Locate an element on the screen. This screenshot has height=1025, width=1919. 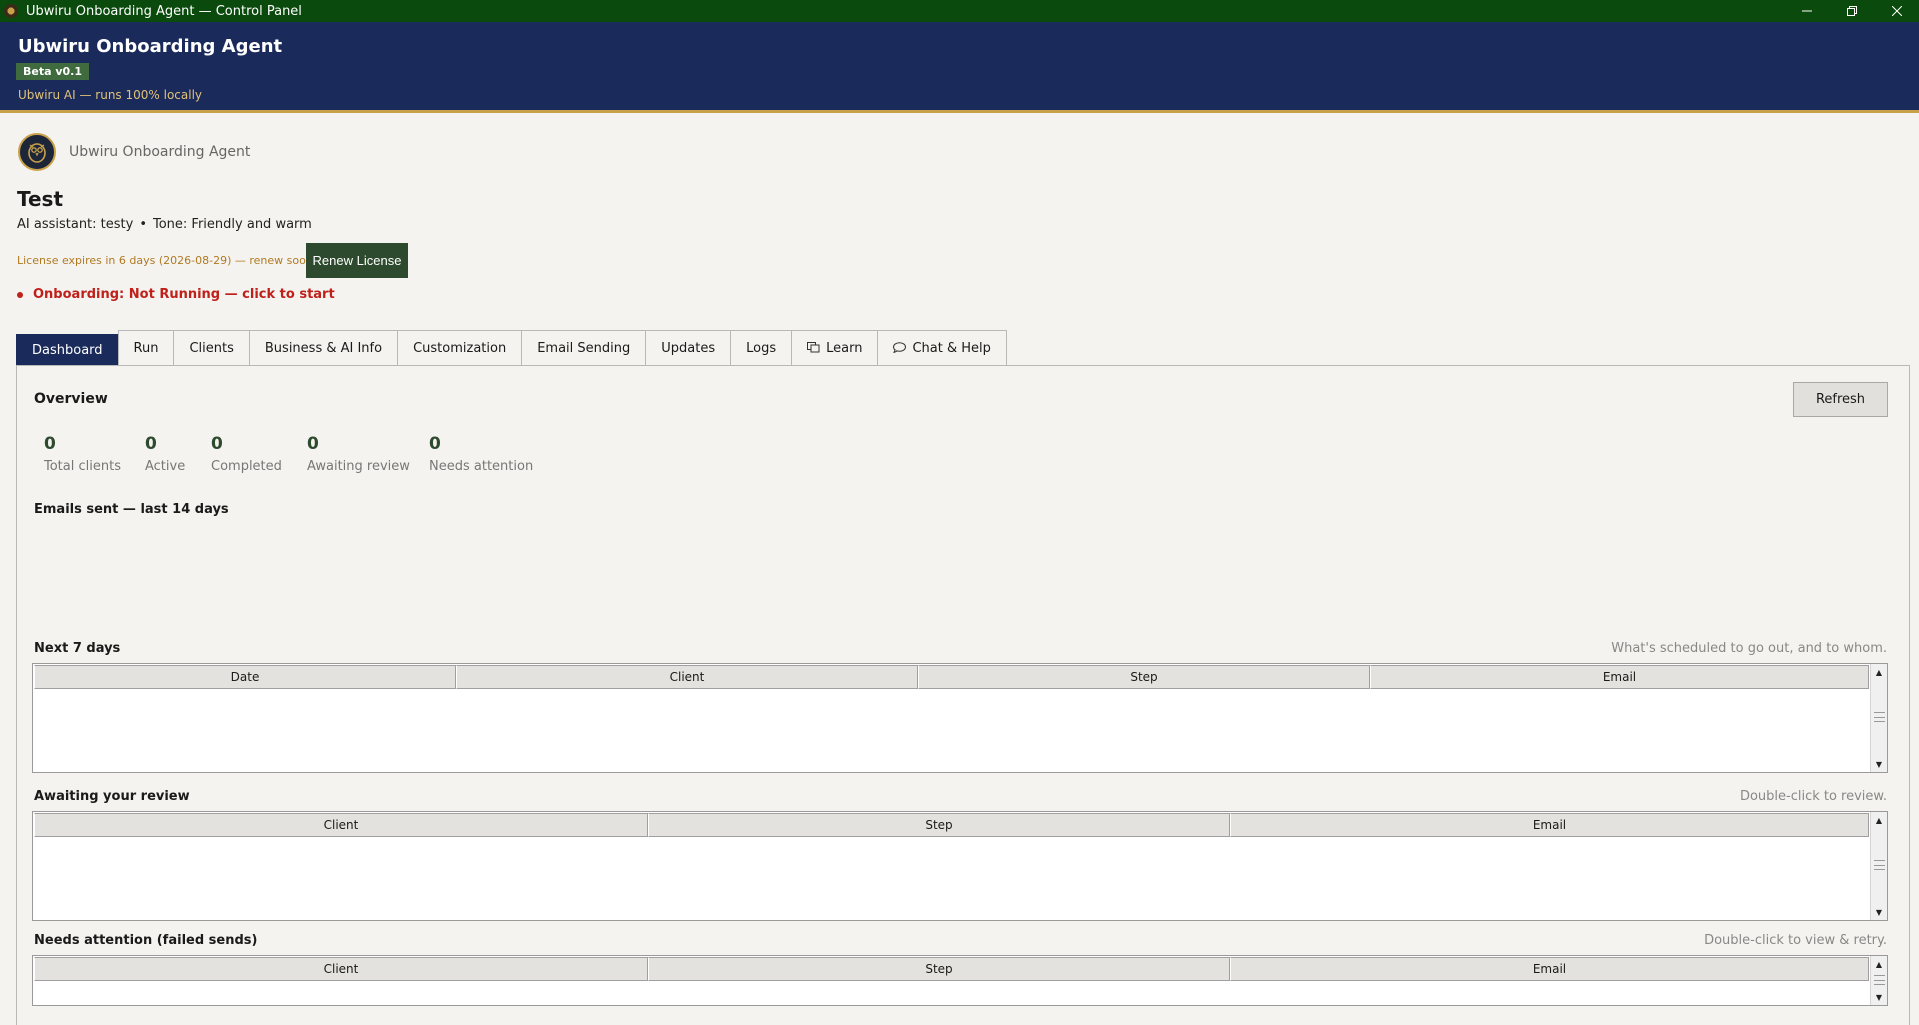
minimize-button is located at coordinates (1806, 11).